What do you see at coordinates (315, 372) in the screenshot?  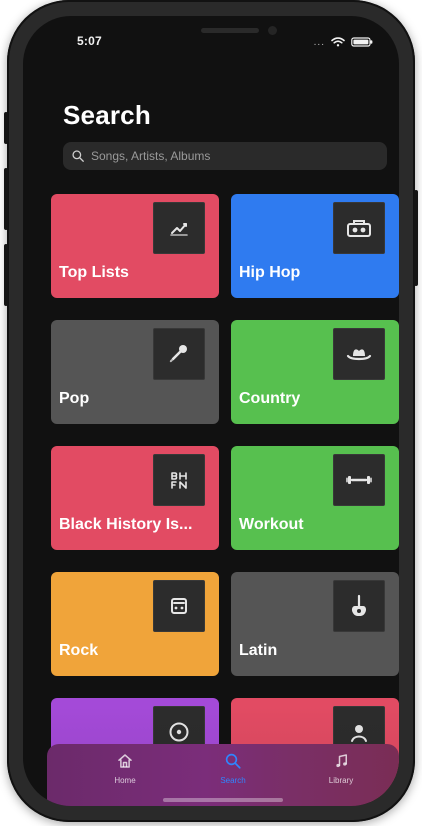 I see `category-tile: Country` at bounding box center [315, 372].